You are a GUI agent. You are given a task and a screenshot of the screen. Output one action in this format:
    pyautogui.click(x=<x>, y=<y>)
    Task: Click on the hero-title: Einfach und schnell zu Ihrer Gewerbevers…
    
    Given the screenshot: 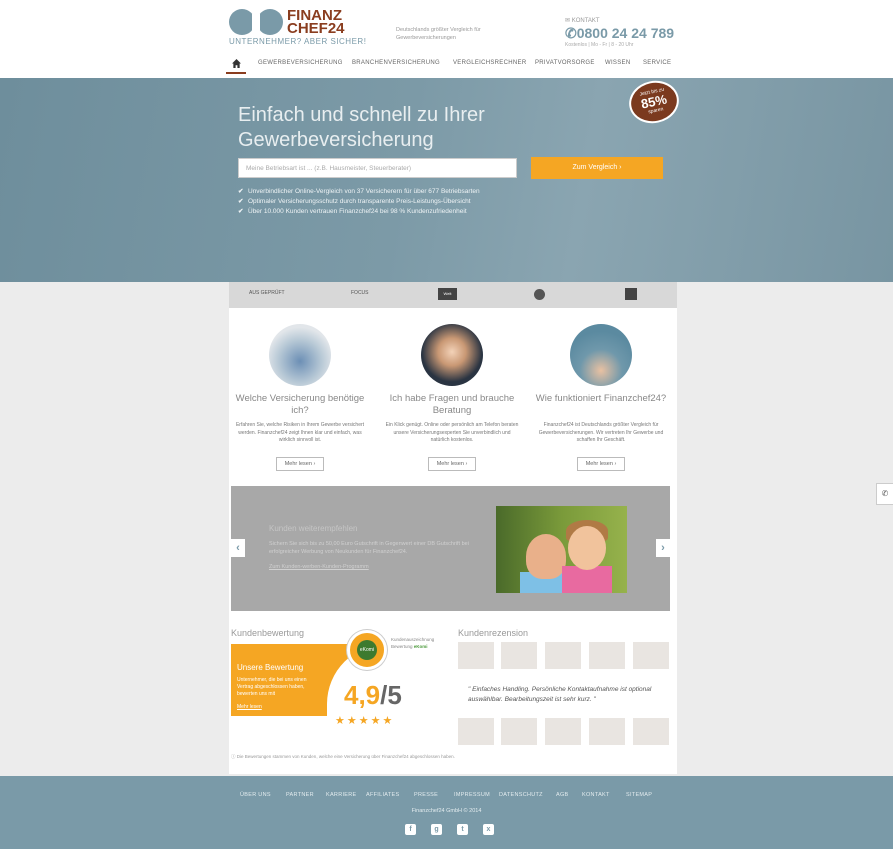 What is the action you would take?
    pyautogui.click(x=361, y=127)
    